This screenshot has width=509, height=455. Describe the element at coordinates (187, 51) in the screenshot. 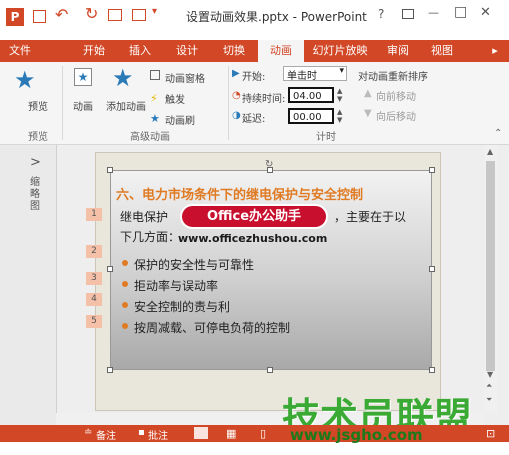

I see `tab-design: 设计` at that location.